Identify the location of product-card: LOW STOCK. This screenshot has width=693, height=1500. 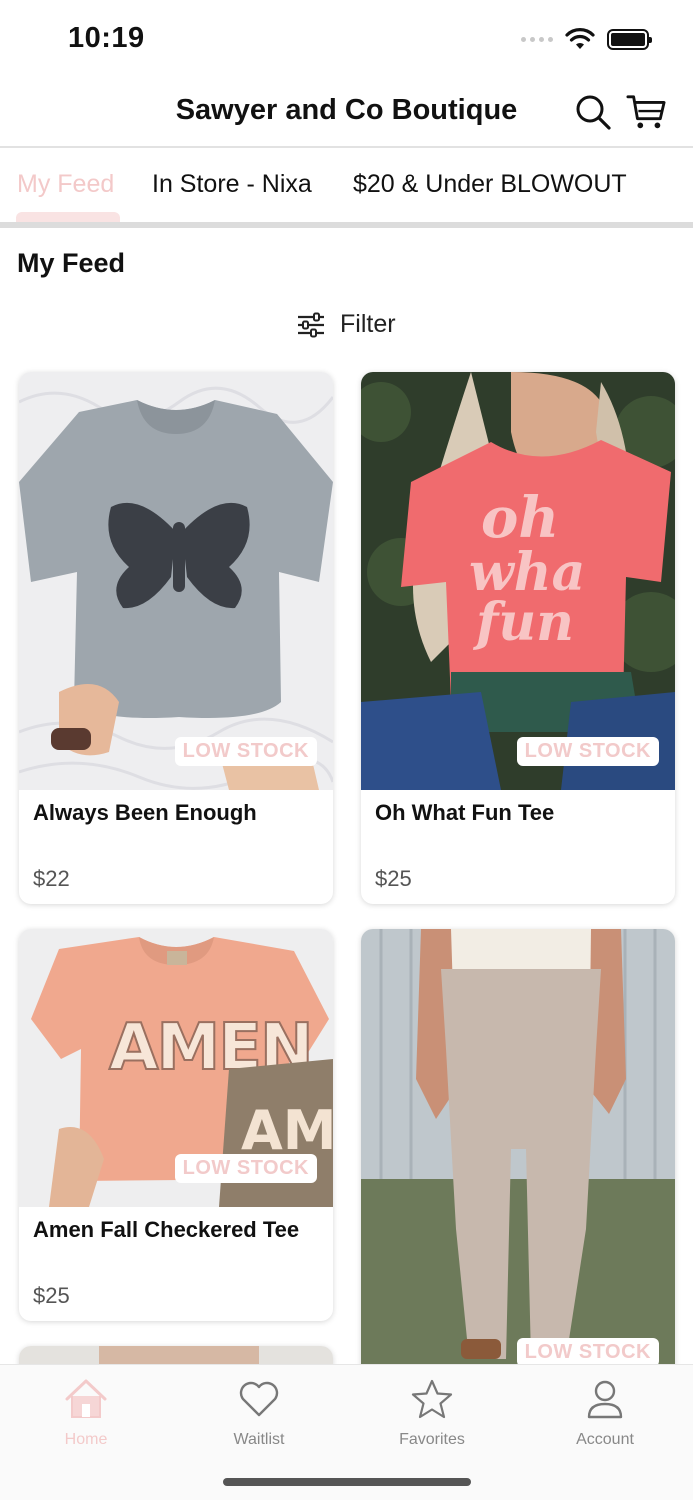
(518, 1159).